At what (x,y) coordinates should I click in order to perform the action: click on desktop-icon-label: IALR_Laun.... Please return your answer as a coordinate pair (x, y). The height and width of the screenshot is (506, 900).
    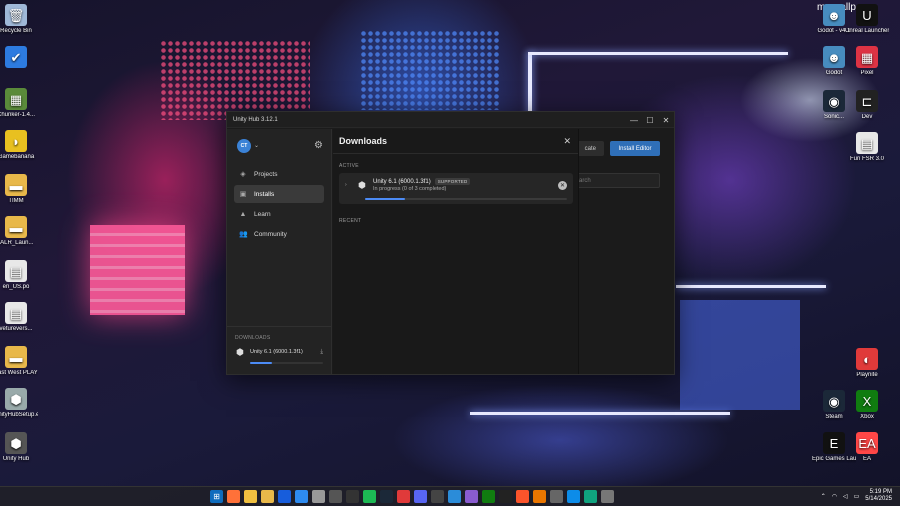
    Looking at the image, I should click on (17, 243).